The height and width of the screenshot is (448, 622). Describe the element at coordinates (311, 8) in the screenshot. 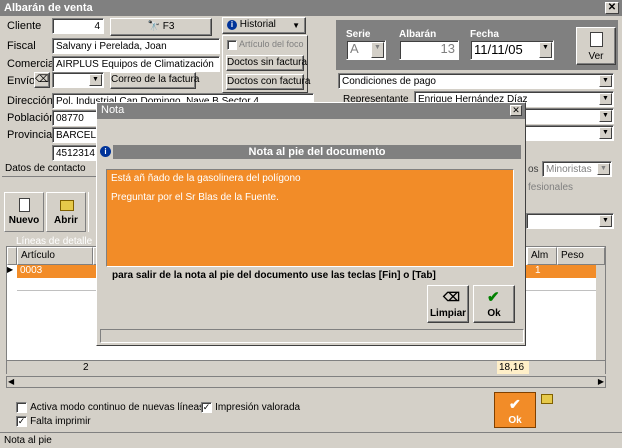

I see `window-title-bar: Albarán de venta ✕` at that location.